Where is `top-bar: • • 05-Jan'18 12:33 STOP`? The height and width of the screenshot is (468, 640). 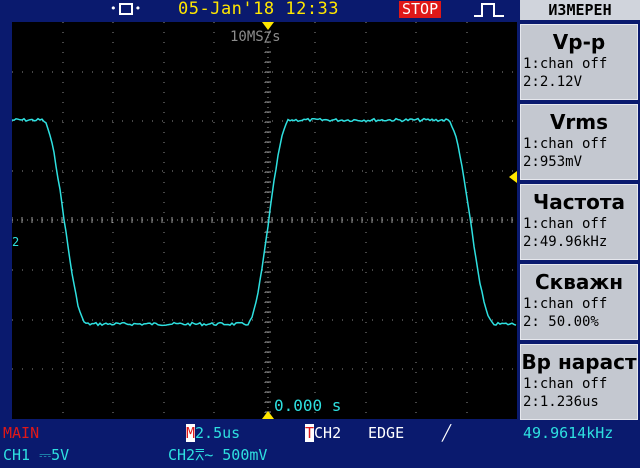
top-bar: • • 05-Jan'18 12:33 STOP is located at coordinates (259, 10).